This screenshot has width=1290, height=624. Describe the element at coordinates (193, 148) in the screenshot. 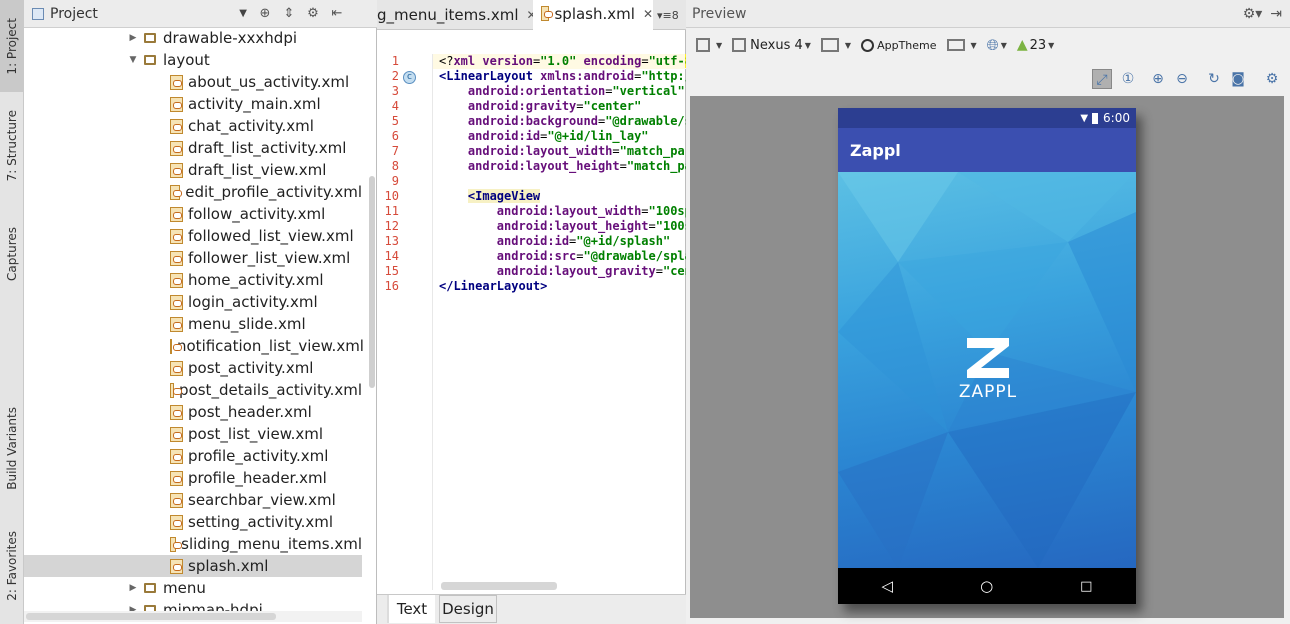

I see `tree-file: draft_list_activity.xml` at that location.